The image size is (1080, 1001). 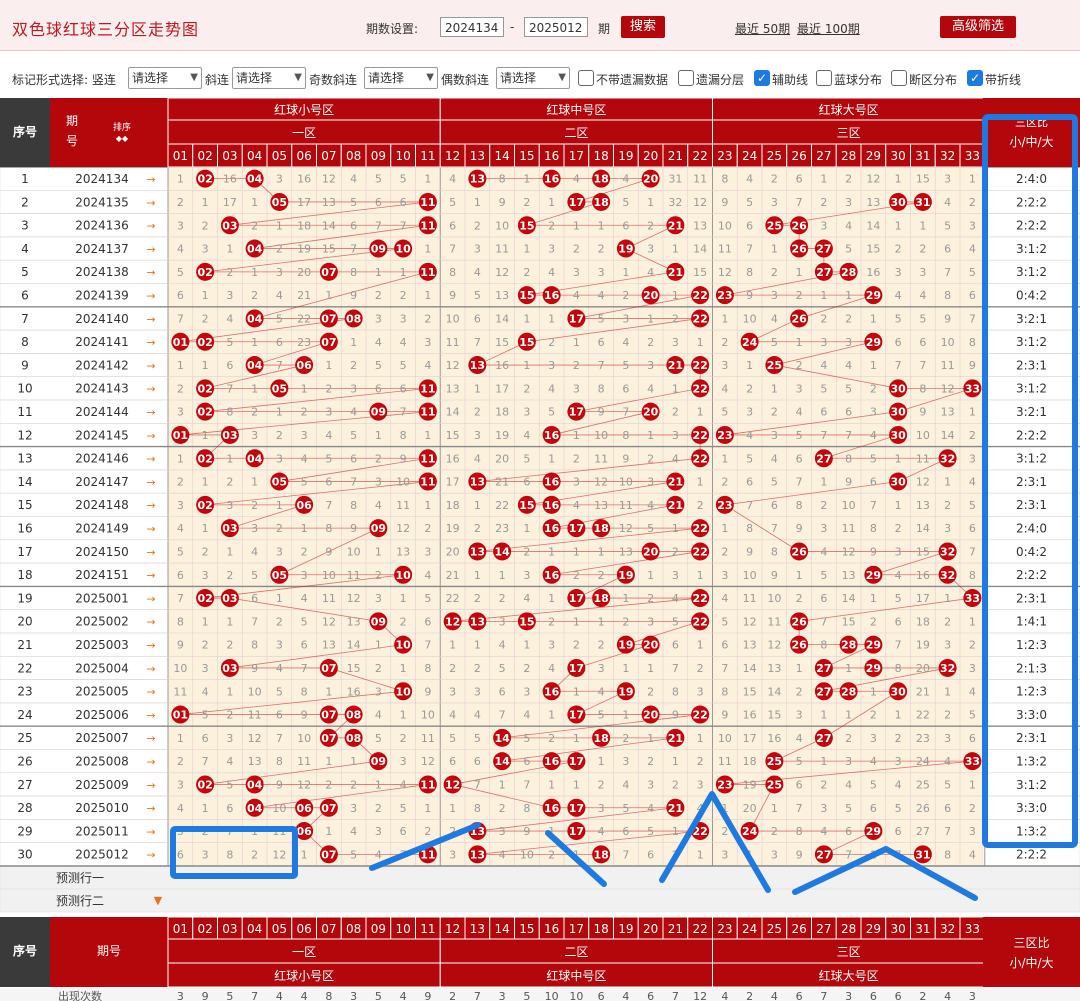 I want to click on red-ball-number: 21, so click(x=675, y=808).